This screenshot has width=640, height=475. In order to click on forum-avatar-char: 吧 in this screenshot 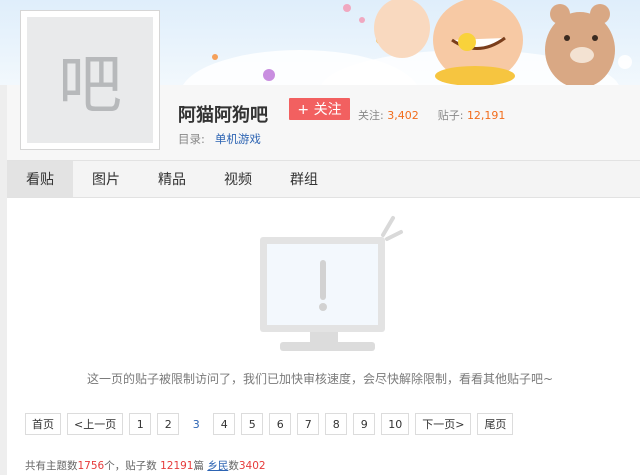, I will do `click(90, 86)`.